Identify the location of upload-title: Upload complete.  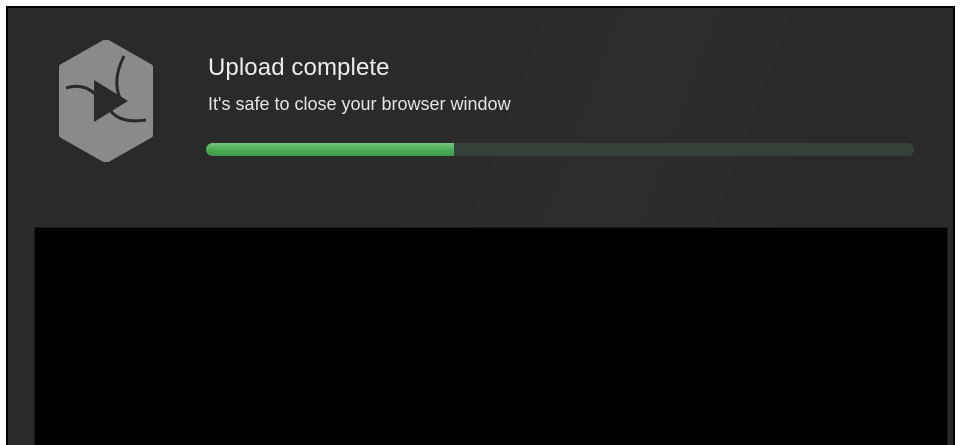
(299, 67).